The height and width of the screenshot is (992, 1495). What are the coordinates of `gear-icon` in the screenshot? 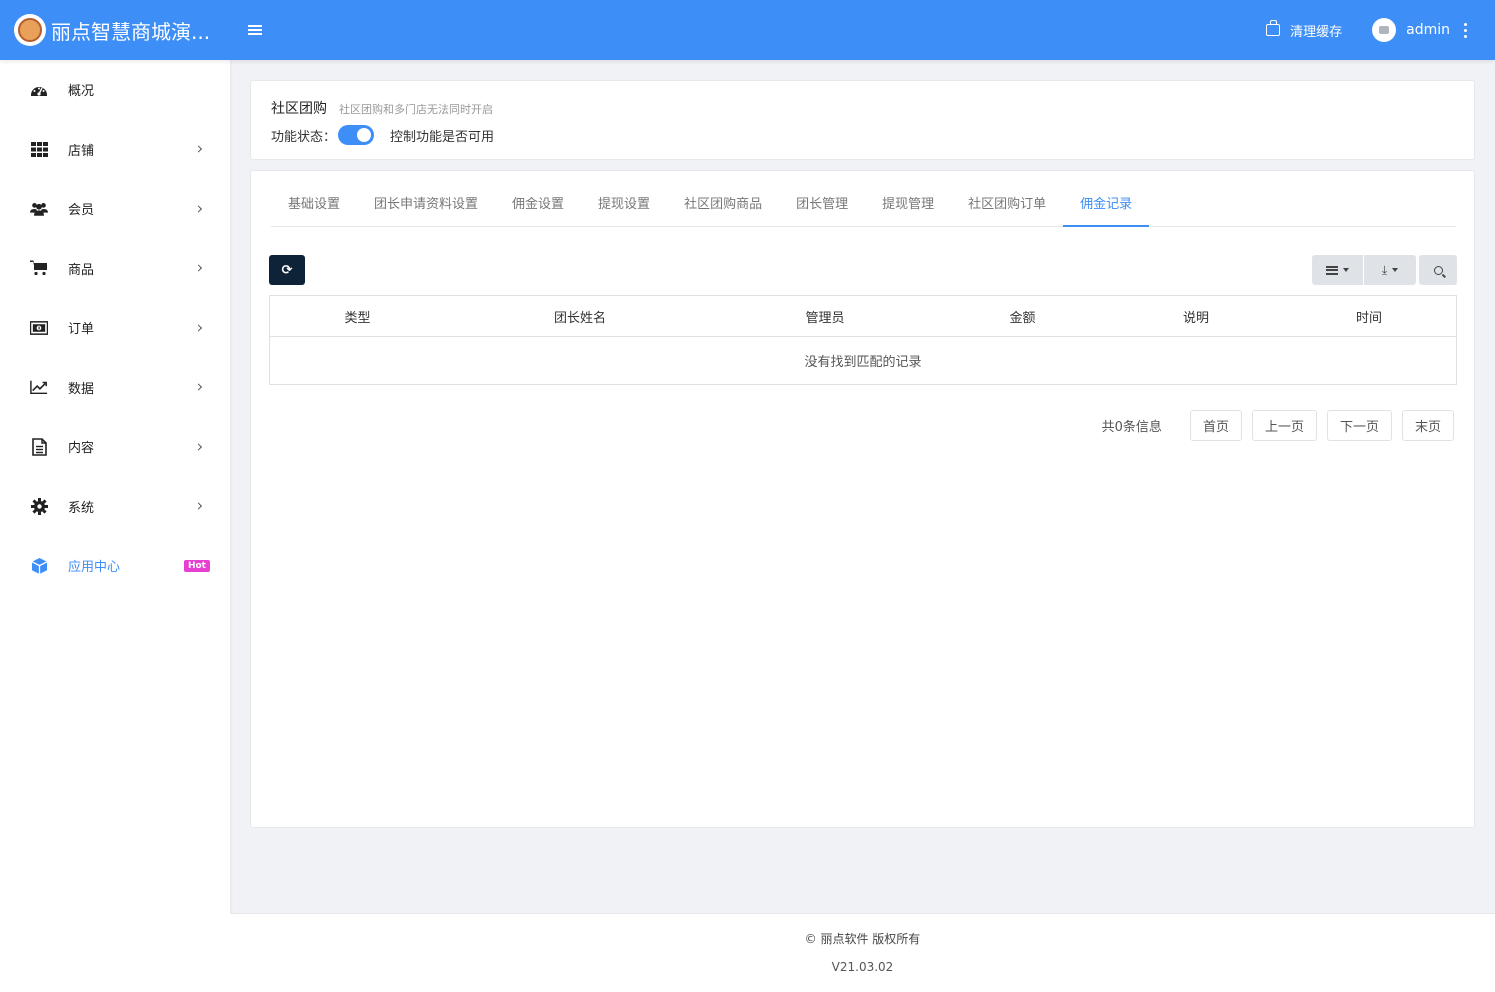 It's located at (39, 506).